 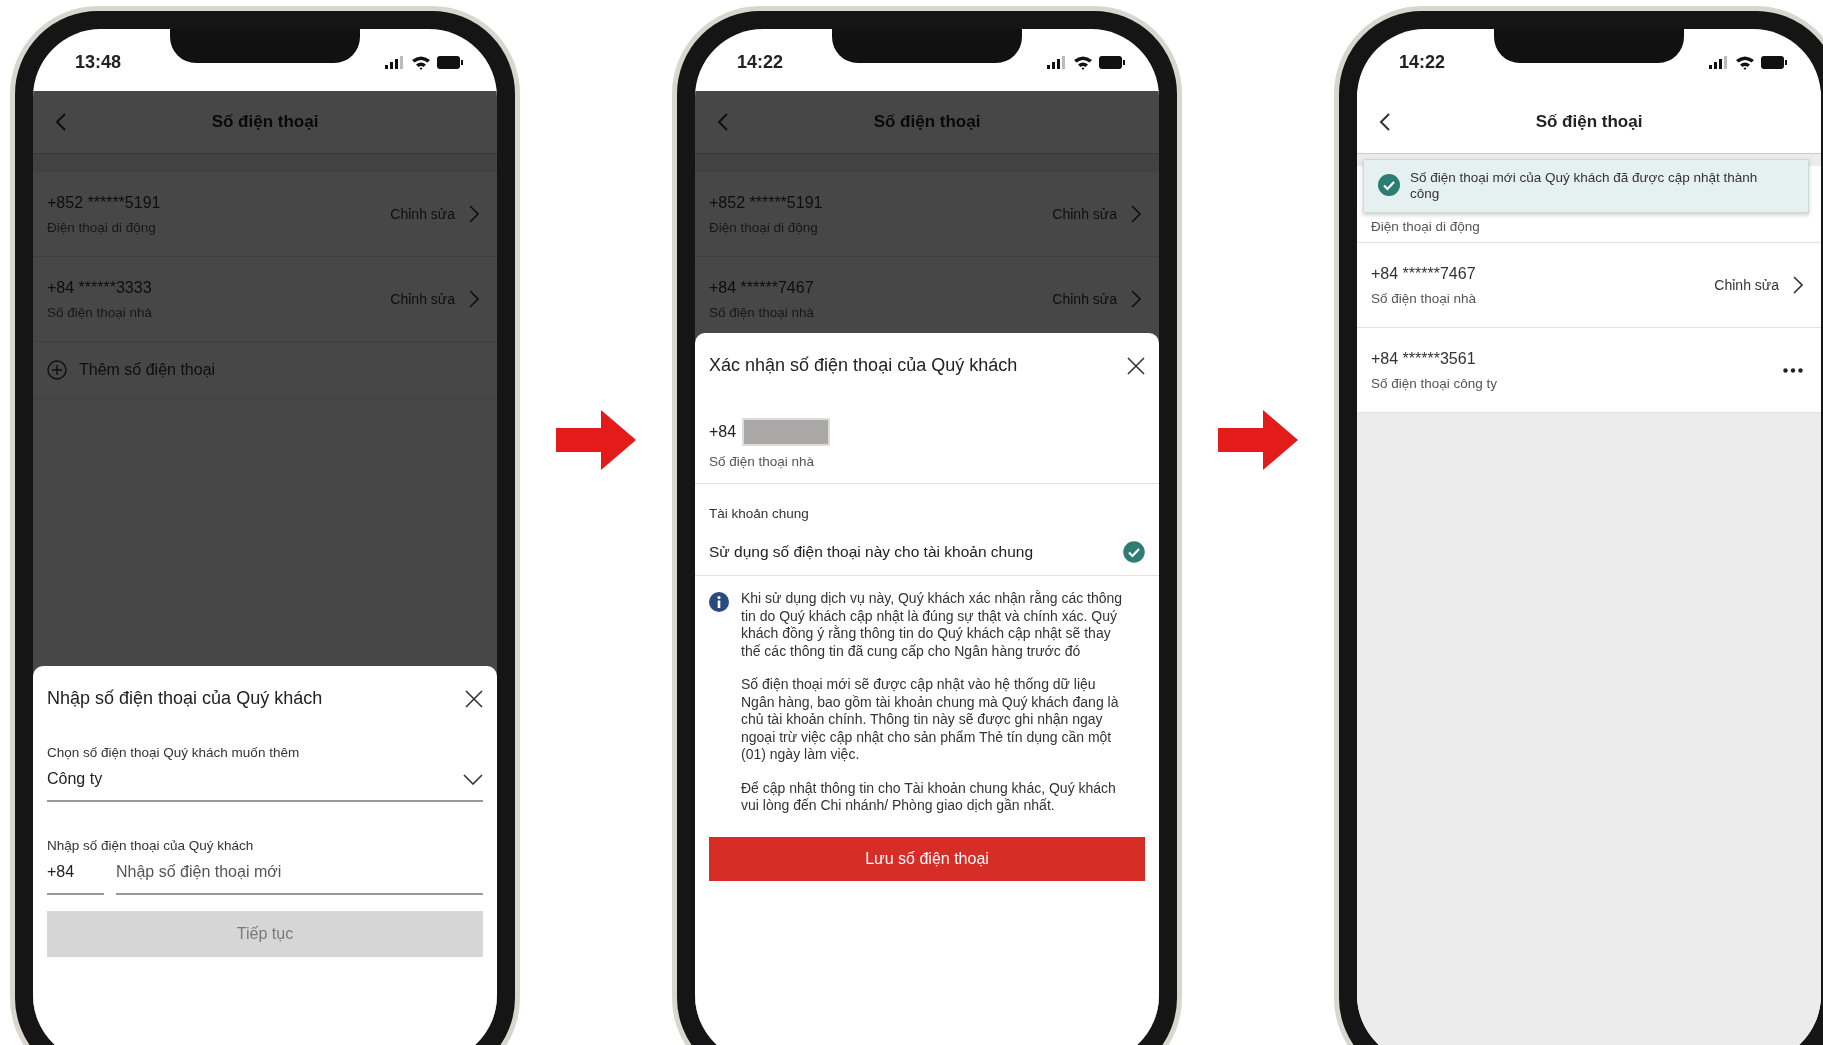 What do you see at coordinates (1584, 186) in the screenshot?
I see `toast-message: Số điện thoại mới của Quý khách đã được cập nhật thành công` at bounding box center [1584, 186].